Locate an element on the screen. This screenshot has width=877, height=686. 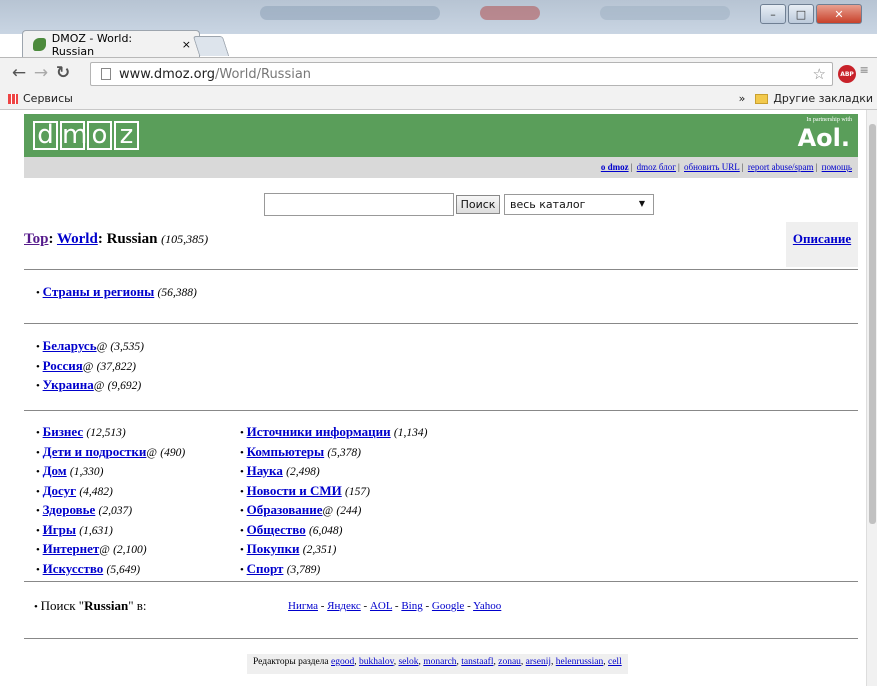
engine-link: Google is located at coordinates (448, 606).